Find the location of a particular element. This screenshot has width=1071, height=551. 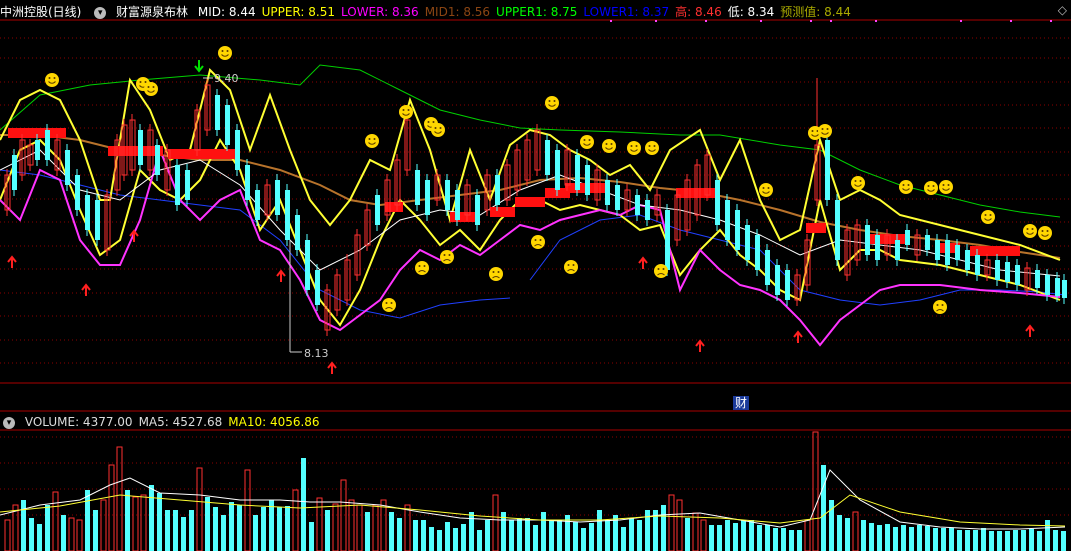

frown-icon is located at coordinates (538, 242).